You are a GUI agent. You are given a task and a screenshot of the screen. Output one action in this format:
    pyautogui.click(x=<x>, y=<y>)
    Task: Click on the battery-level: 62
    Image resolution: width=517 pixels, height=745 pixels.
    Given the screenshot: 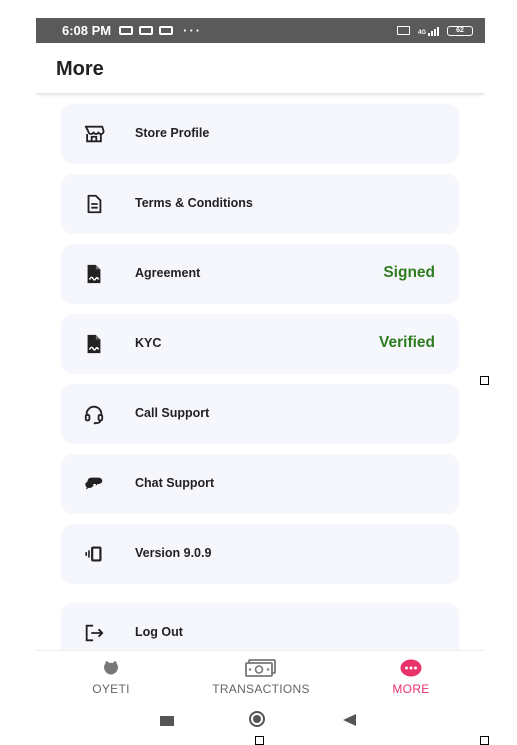 What is the action you would take?
    pyautogui.click(x=460, y=30)
    